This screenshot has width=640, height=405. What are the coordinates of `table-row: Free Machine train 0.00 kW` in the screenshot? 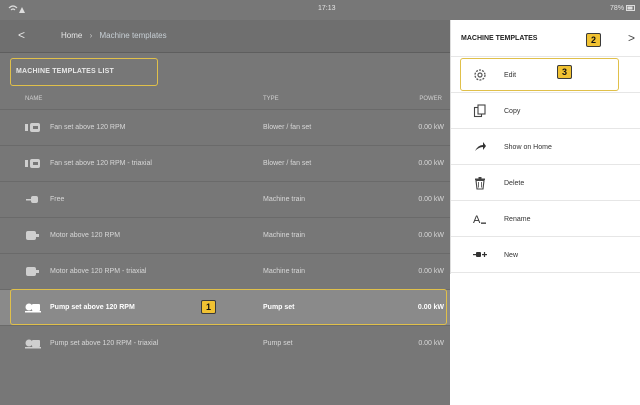 It's located at (225, 199).